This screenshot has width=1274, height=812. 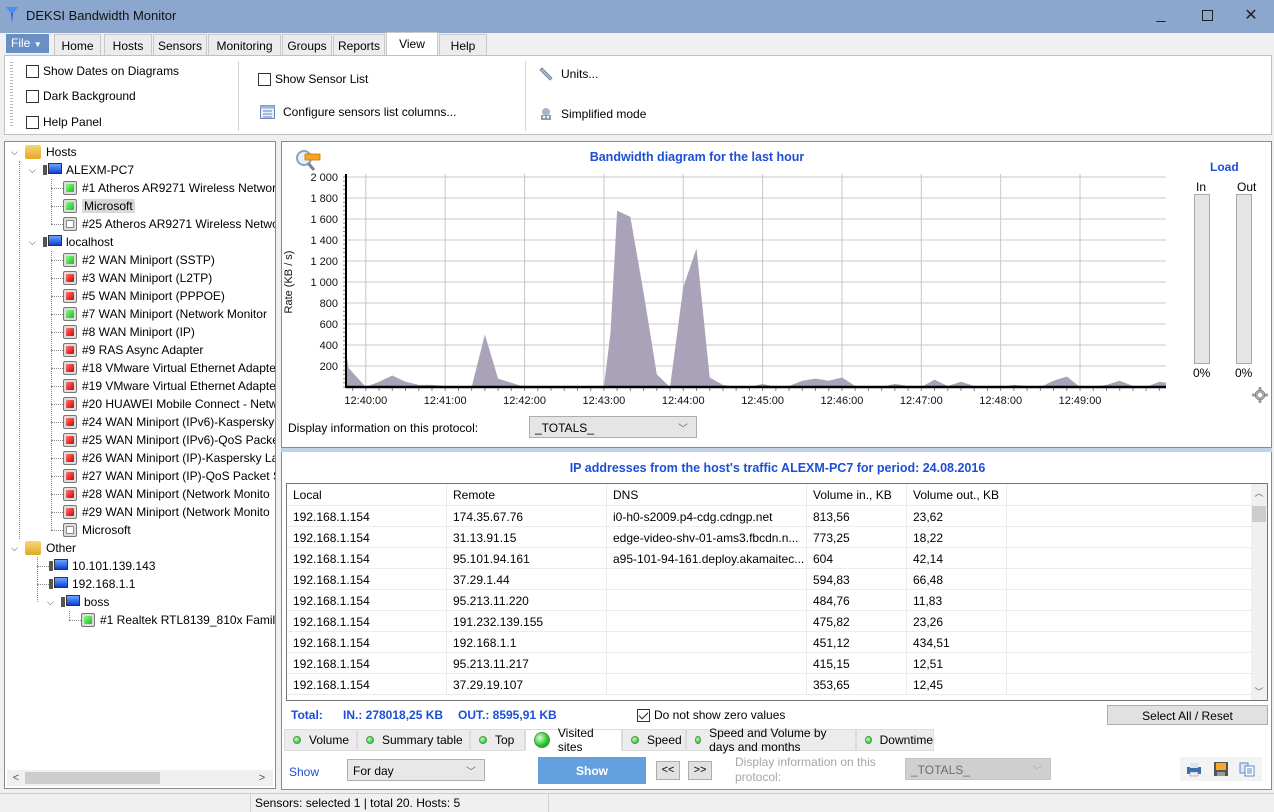 I want to click on column-header: Local, so click(x=367, y=495).